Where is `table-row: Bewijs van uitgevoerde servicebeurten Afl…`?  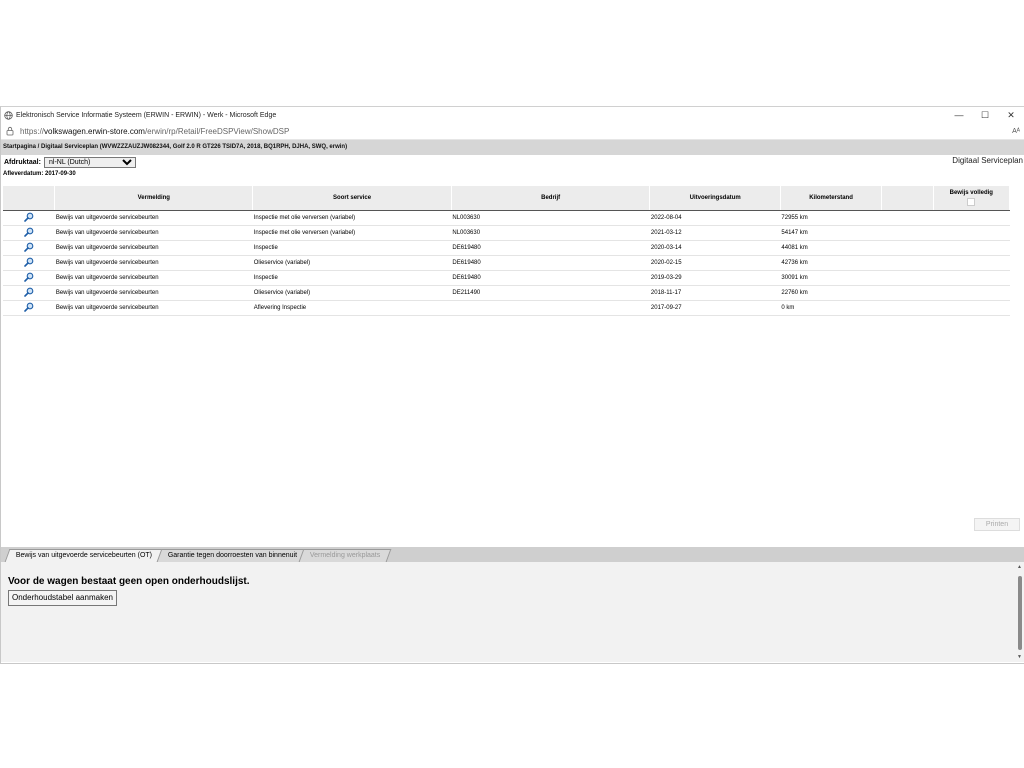 table-row: Bewijs van uitgevoerde servicebeurten Afl… is located at coordinates (506, 308).